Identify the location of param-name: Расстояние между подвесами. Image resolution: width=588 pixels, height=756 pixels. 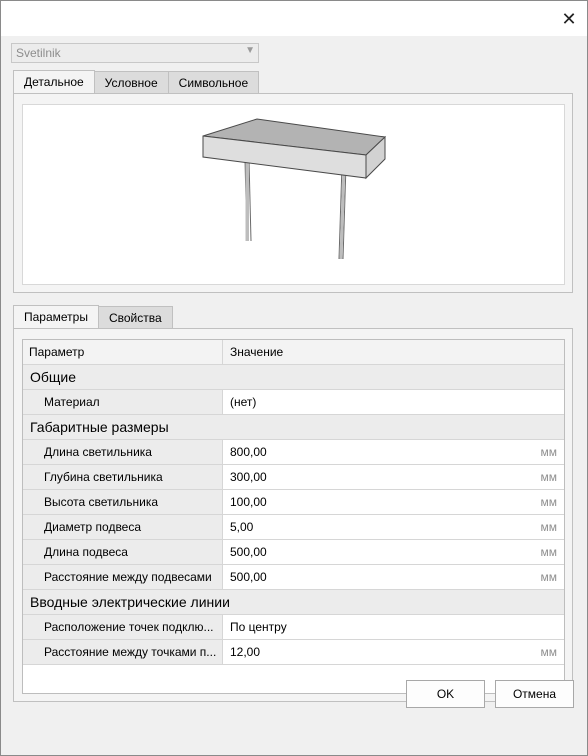
(123, 577).